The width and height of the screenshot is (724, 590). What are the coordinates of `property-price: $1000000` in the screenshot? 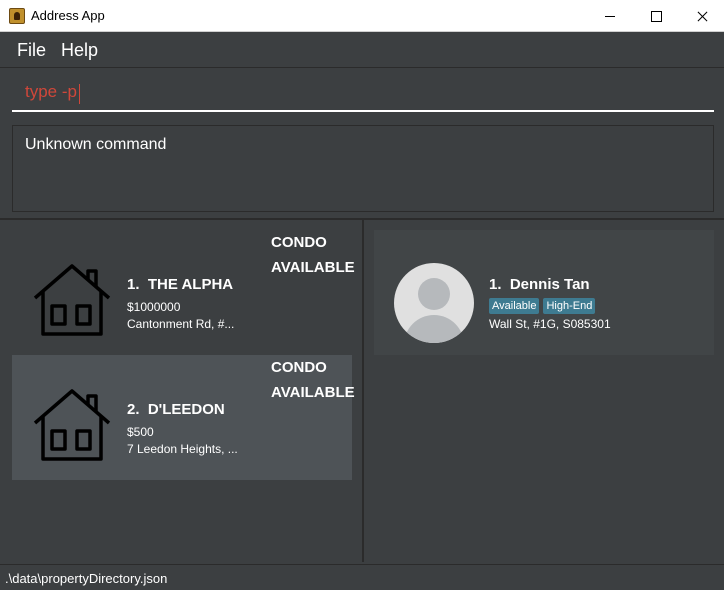 It's located at (154, 307).